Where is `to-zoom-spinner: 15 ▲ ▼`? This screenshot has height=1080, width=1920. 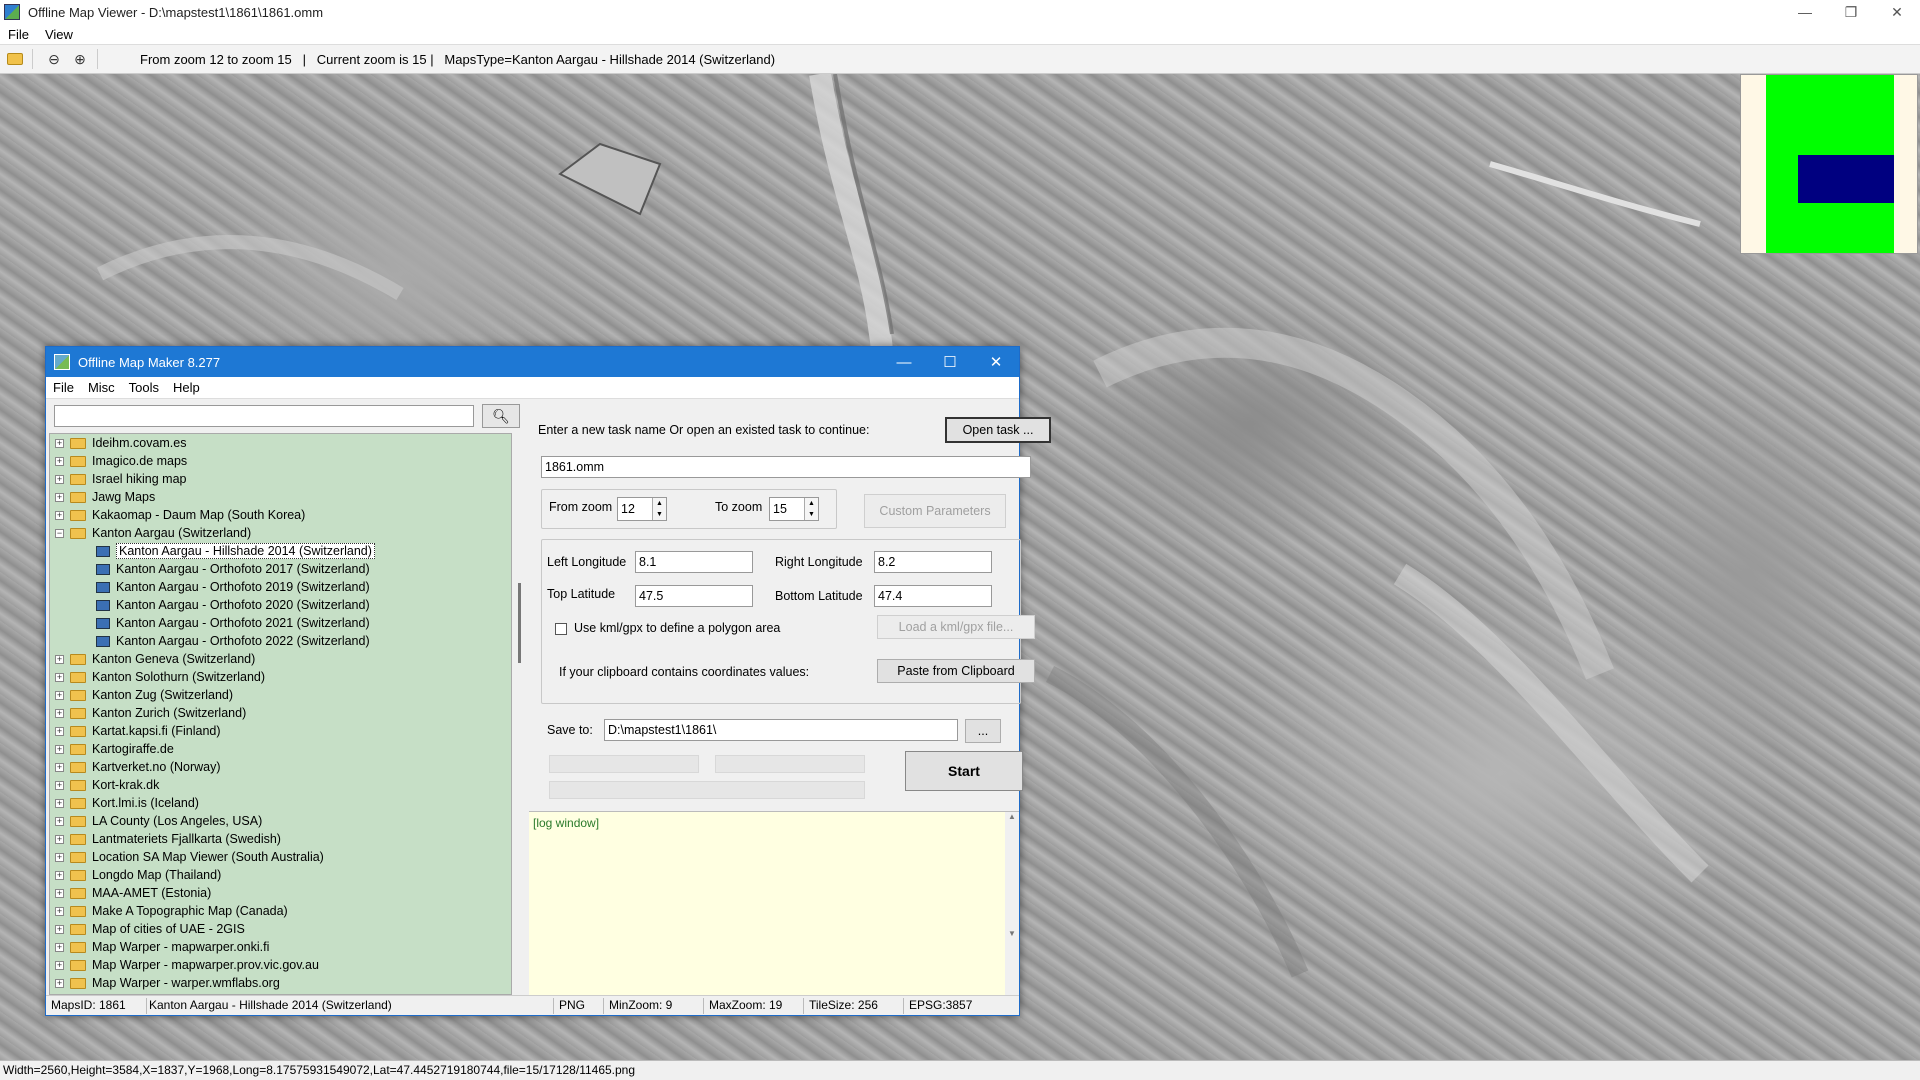 to-zoom-spinner: 15 ▲ ▼ is located at coordinates (794, 509).